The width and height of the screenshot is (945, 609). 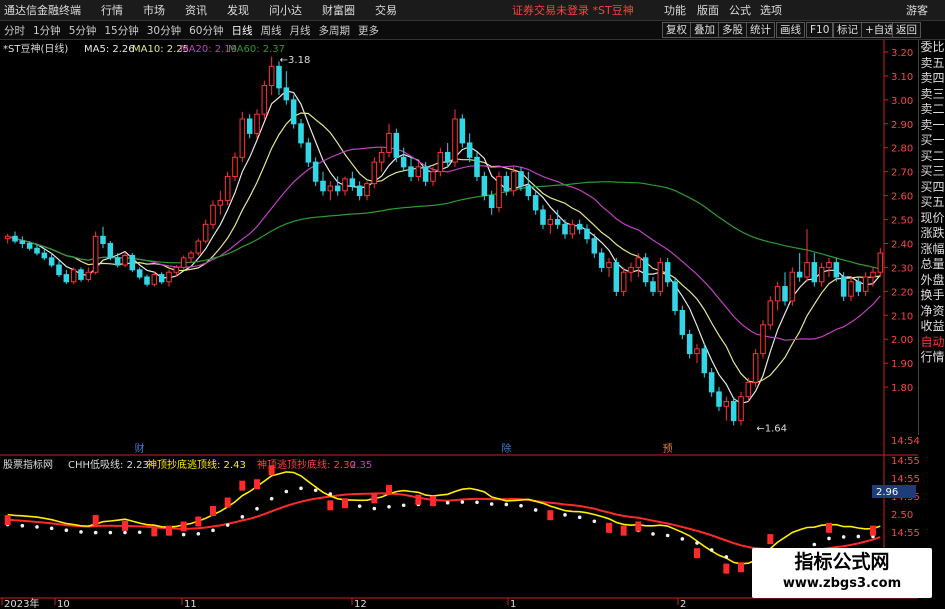 What do you see at coordinates (902, 364) in the screenshot?
I see `y-tick-label: 1.90` at bounding box center [902, 364].